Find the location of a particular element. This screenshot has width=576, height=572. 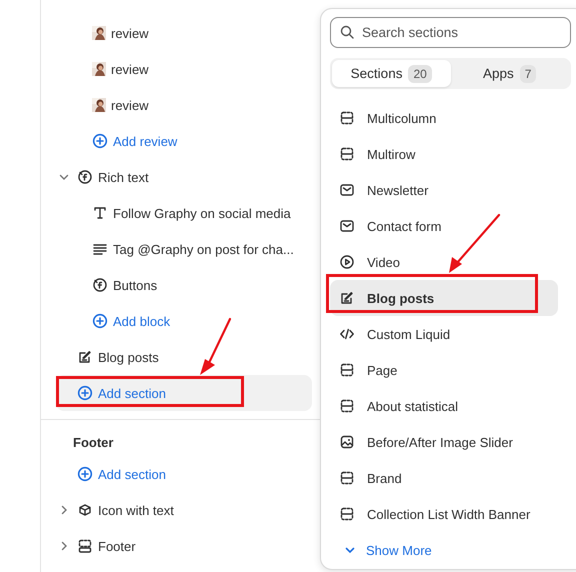

search-icon is located at coordinates (347, 32).